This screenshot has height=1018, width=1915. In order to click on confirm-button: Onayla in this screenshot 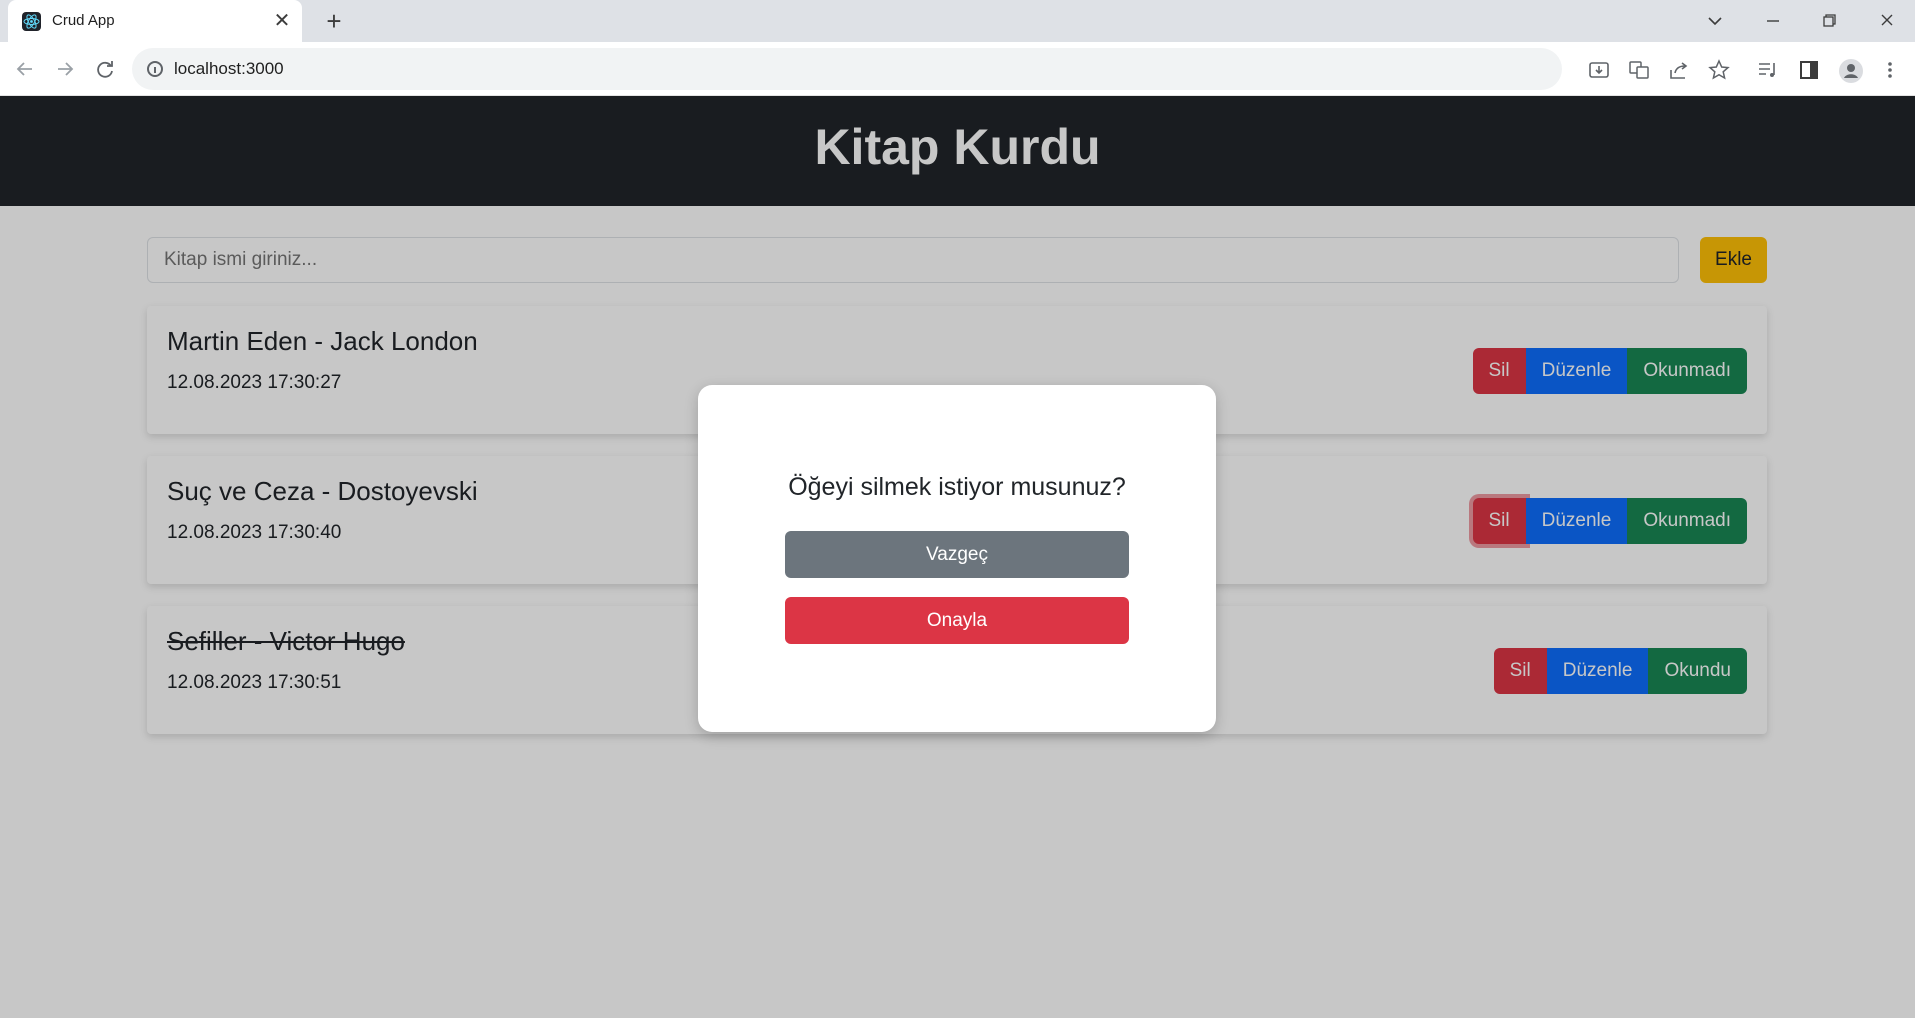, I will do `click(957, 620)`.